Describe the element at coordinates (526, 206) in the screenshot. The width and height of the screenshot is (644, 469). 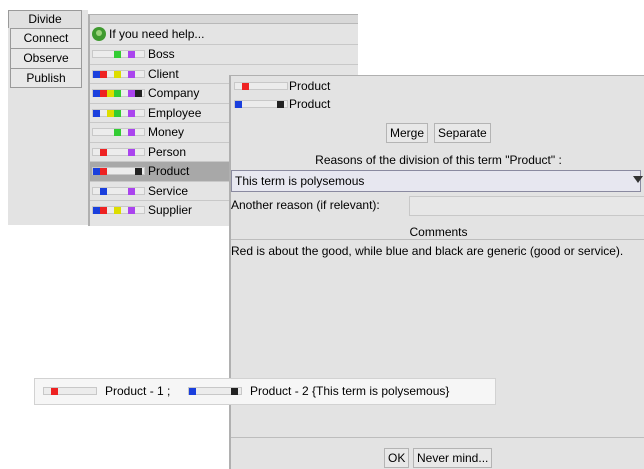
I see `another-reason-input` at that location.